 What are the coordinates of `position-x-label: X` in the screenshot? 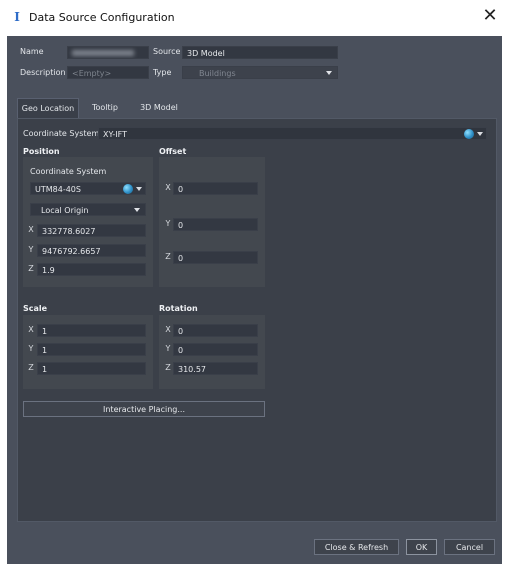 It's located at (31, 229).